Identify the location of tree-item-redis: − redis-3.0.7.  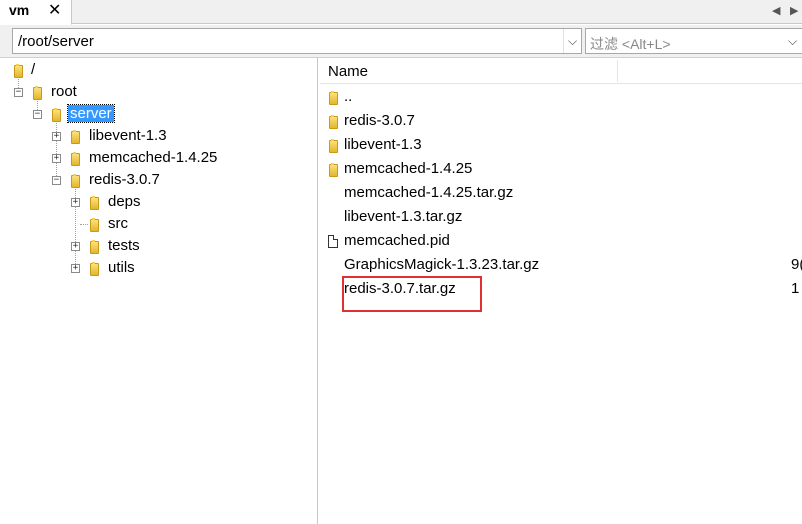
(100, 180).